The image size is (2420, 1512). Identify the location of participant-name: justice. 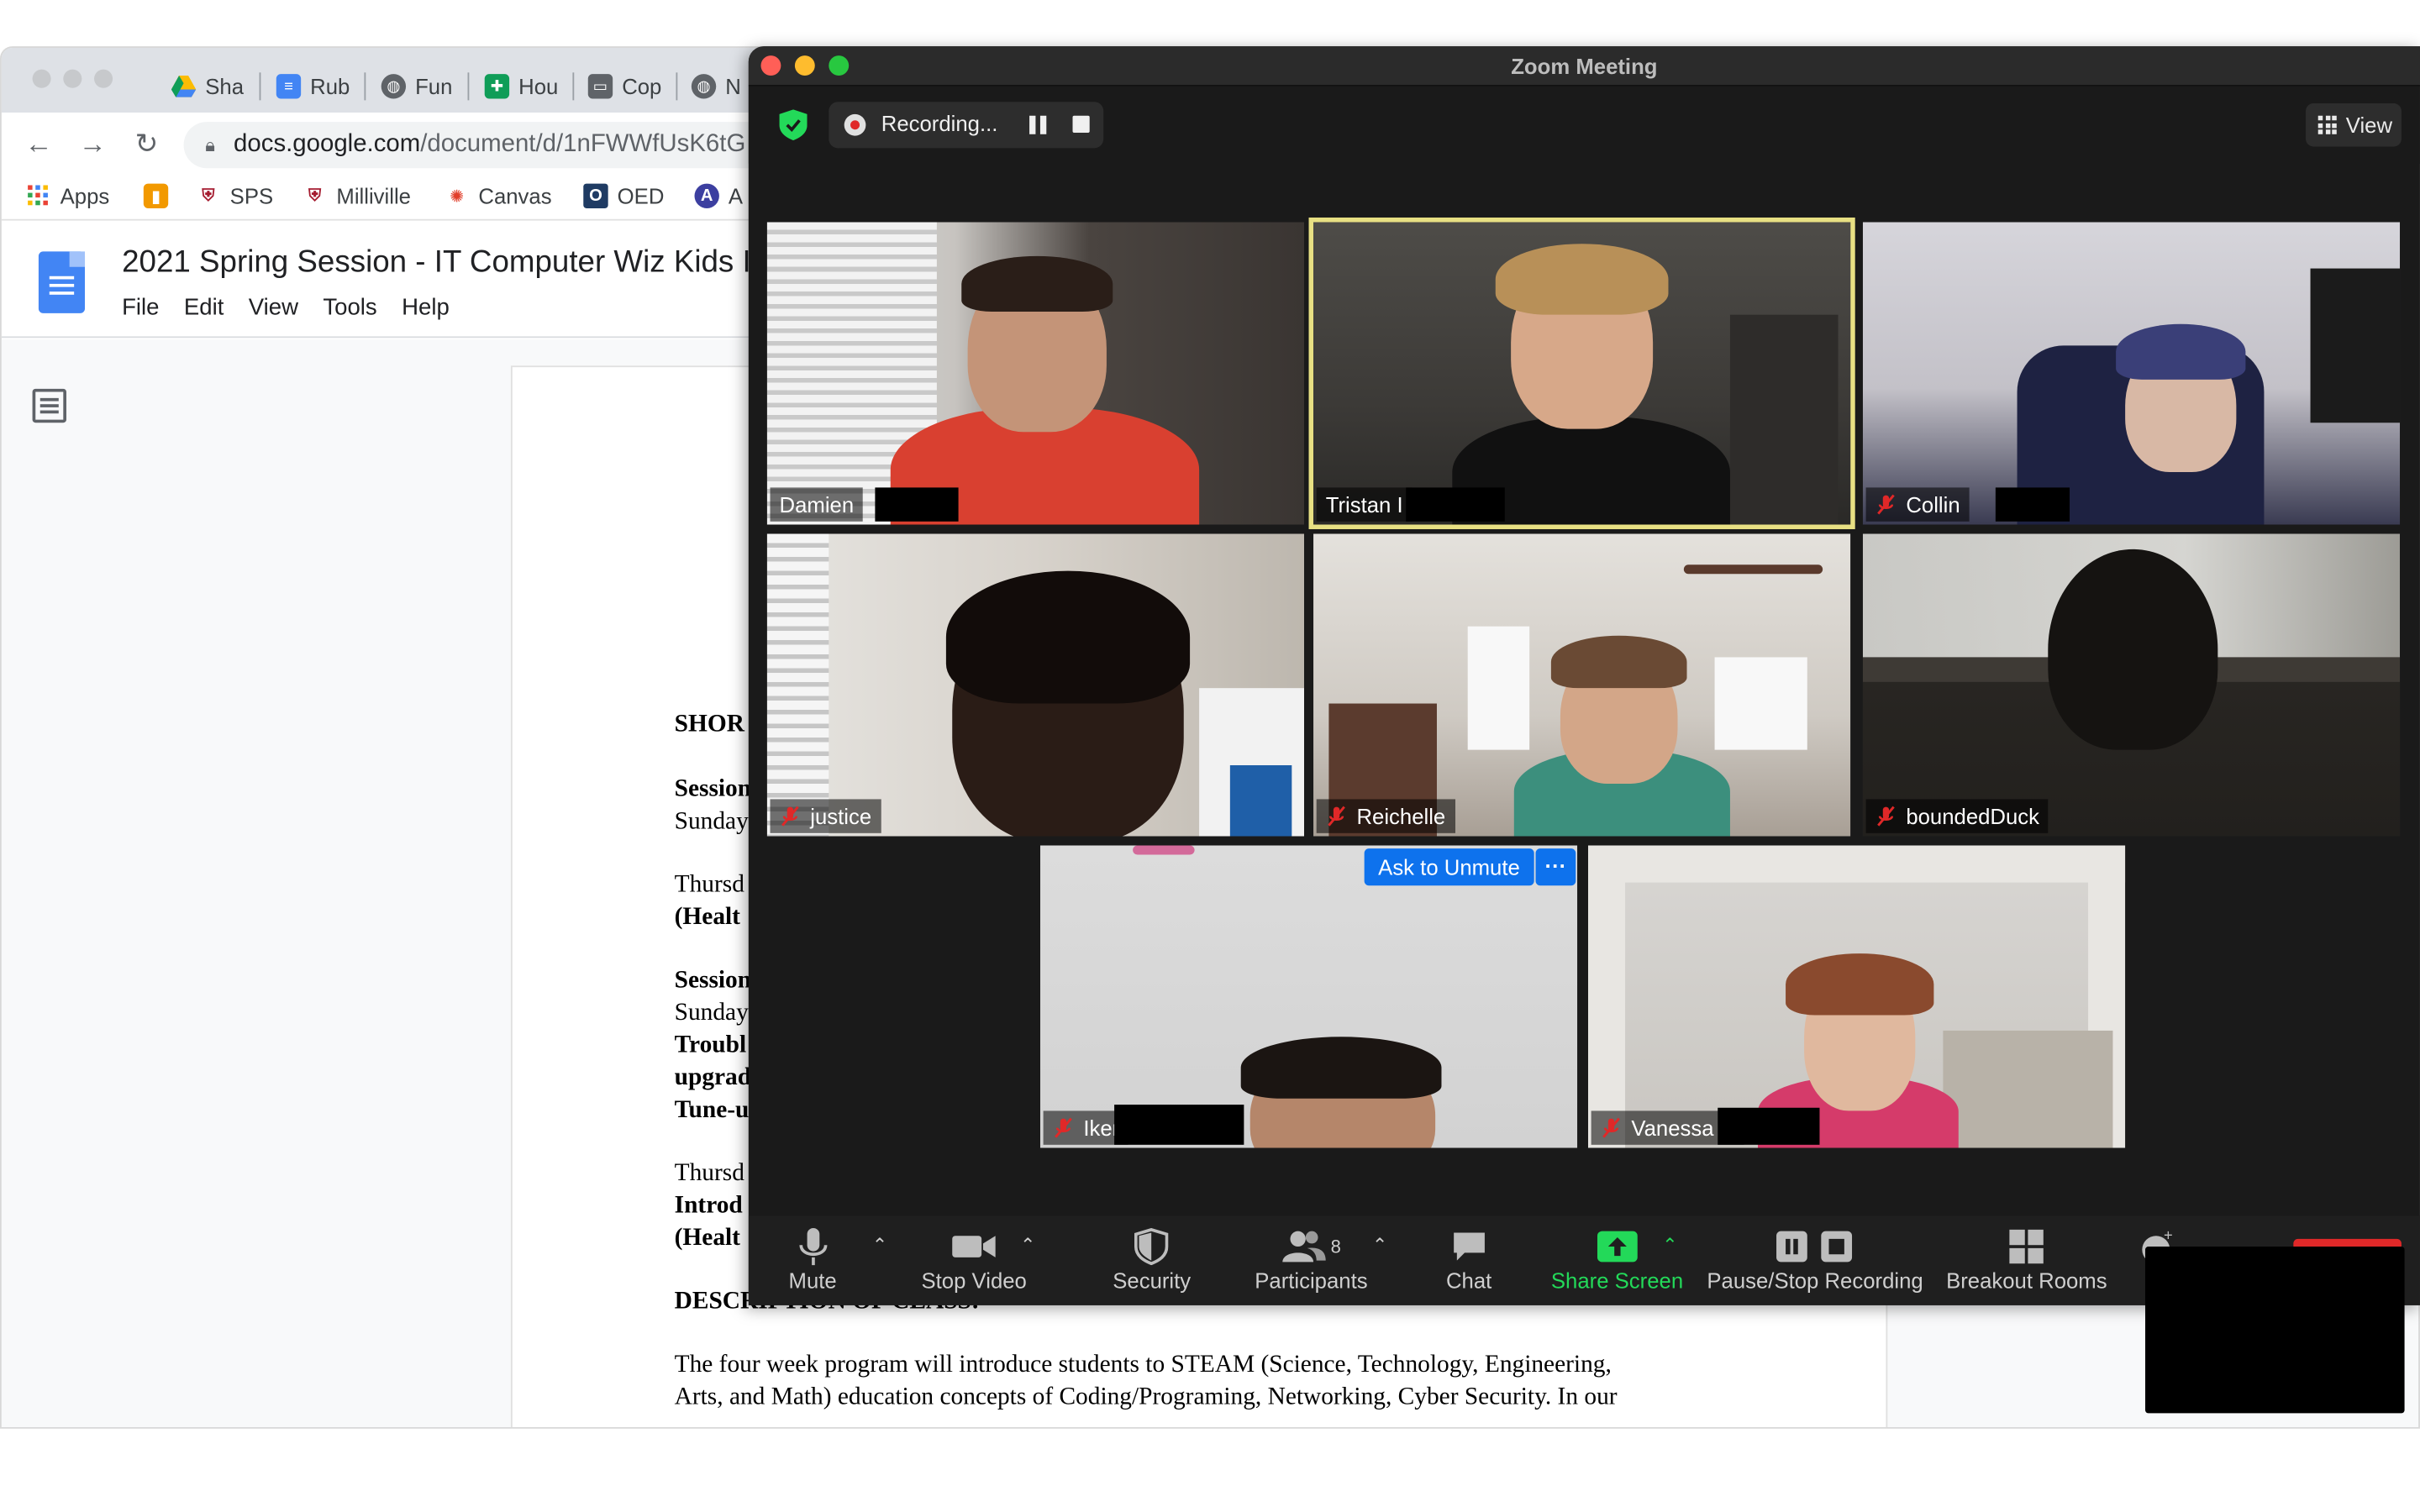
(841, 816).